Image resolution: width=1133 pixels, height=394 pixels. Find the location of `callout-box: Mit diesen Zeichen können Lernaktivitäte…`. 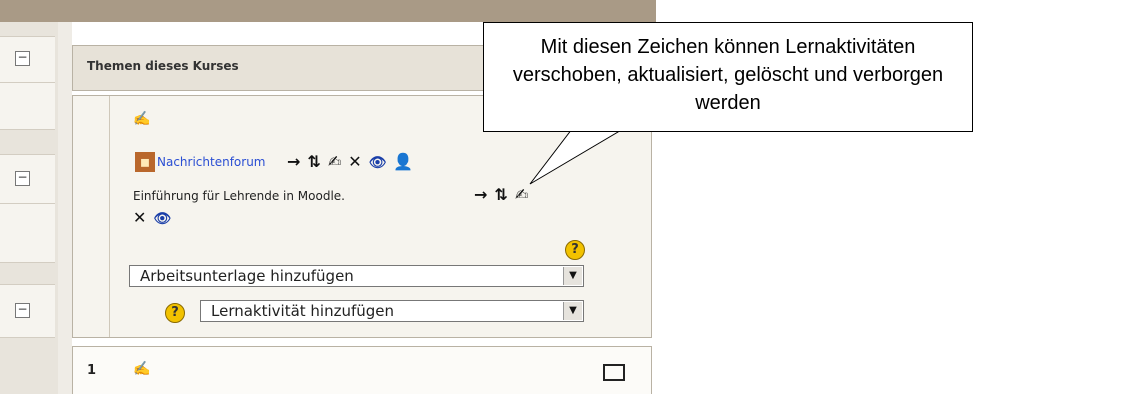

callout-box: Mit diesen Zeichen können Lernaktivitäte… is located at coordinates (728, 77).